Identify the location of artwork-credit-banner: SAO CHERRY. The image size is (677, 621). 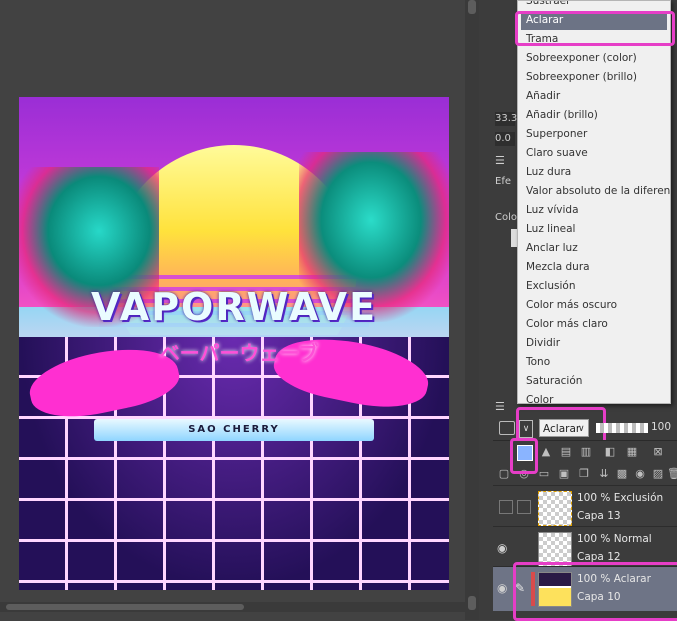
(234, 430).